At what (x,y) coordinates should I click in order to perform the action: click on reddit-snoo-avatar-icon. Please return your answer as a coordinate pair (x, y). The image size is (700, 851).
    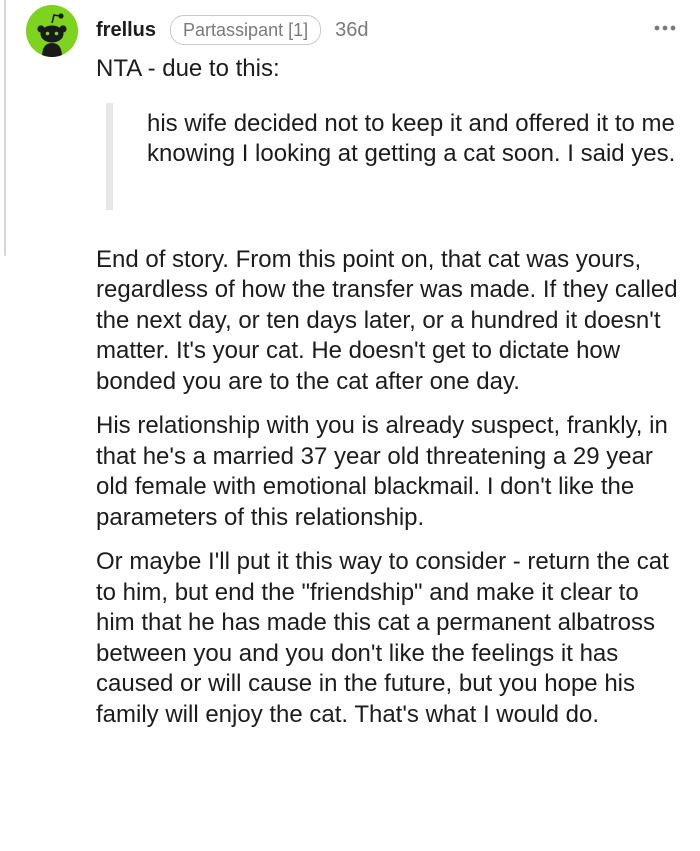
    Looking at the image, I should click on (52, 31).